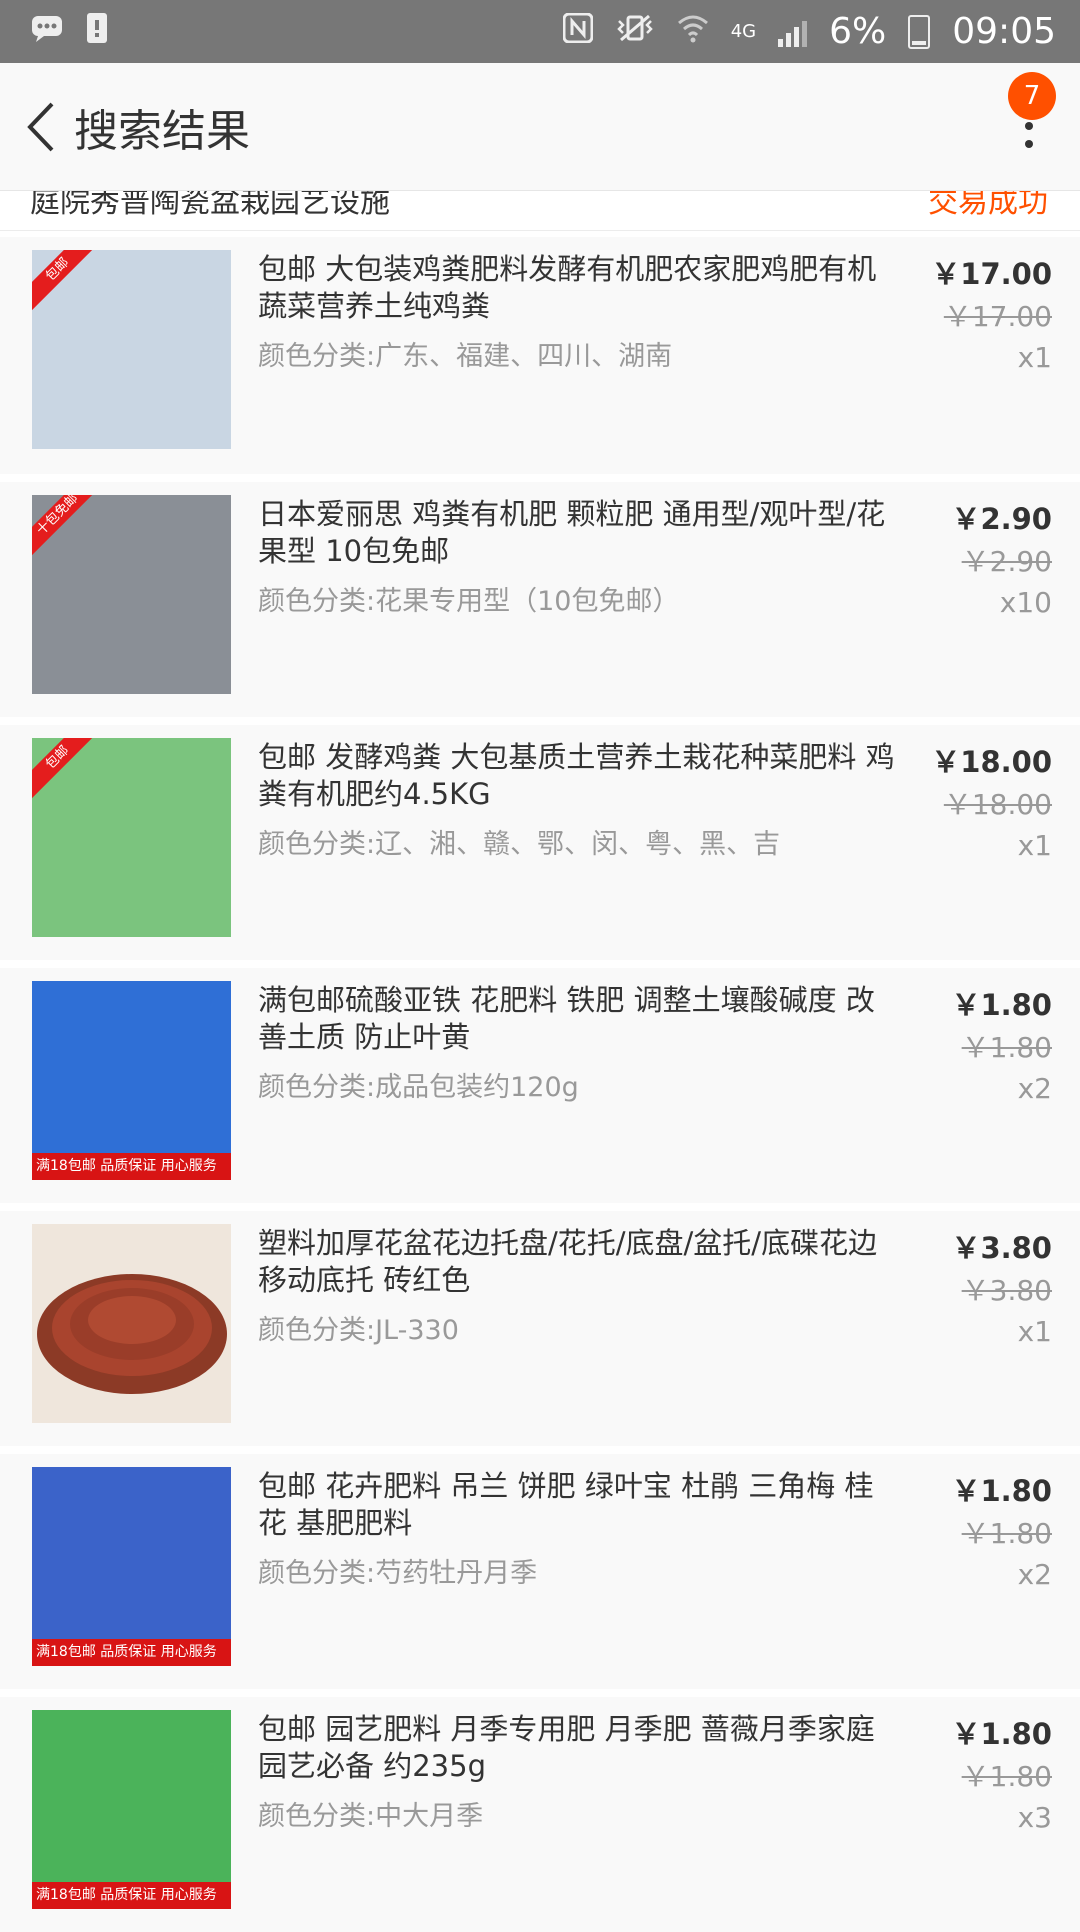  I want to click on app-header: 搜索结果, so click(540, 127).